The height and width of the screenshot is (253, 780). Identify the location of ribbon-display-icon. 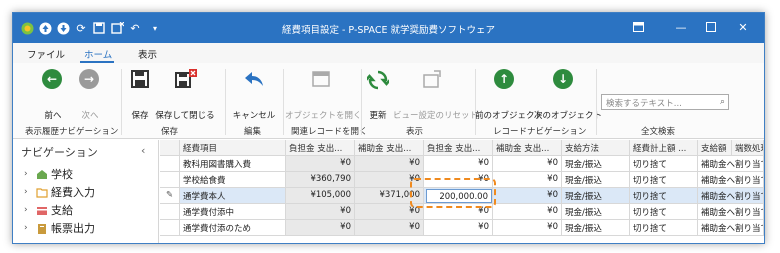
(638, 27).